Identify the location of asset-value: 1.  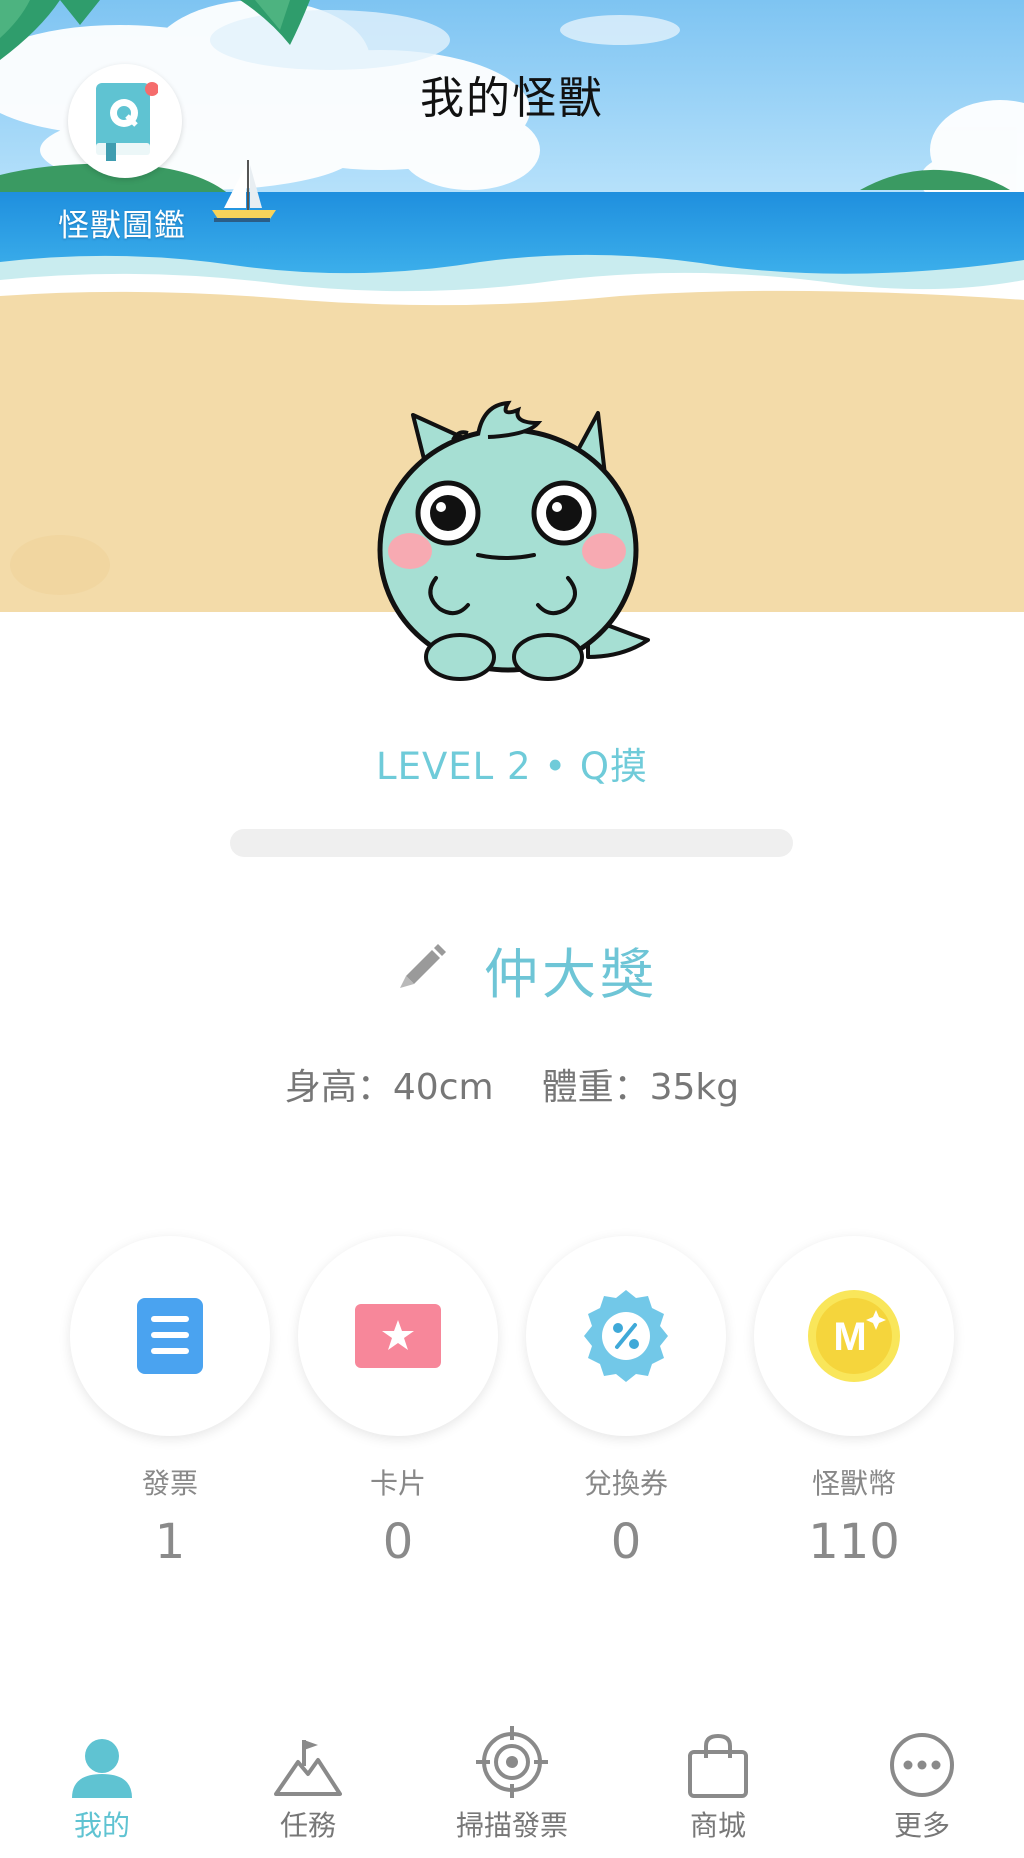
(170, 1542).